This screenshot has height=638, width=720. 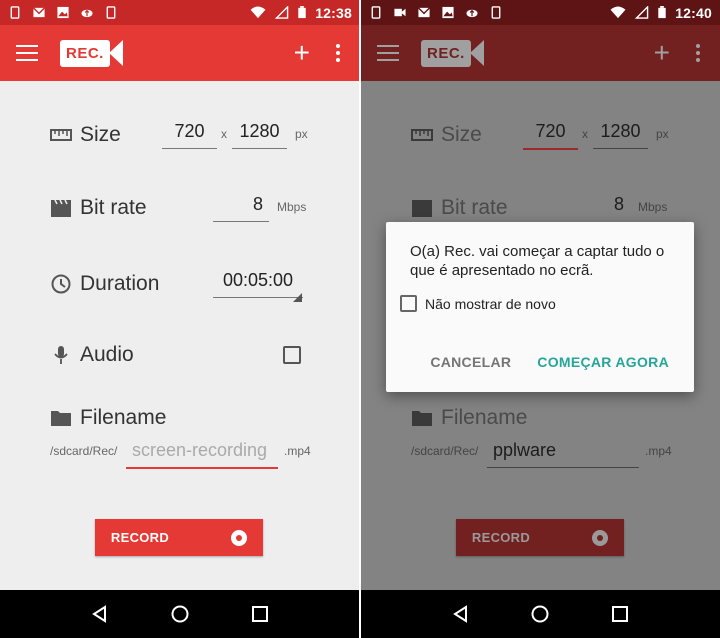 What do you see at coordinates (693, 12) in the screenshot?
I see `status-time: 12:40` at bounding box center [693, 12].